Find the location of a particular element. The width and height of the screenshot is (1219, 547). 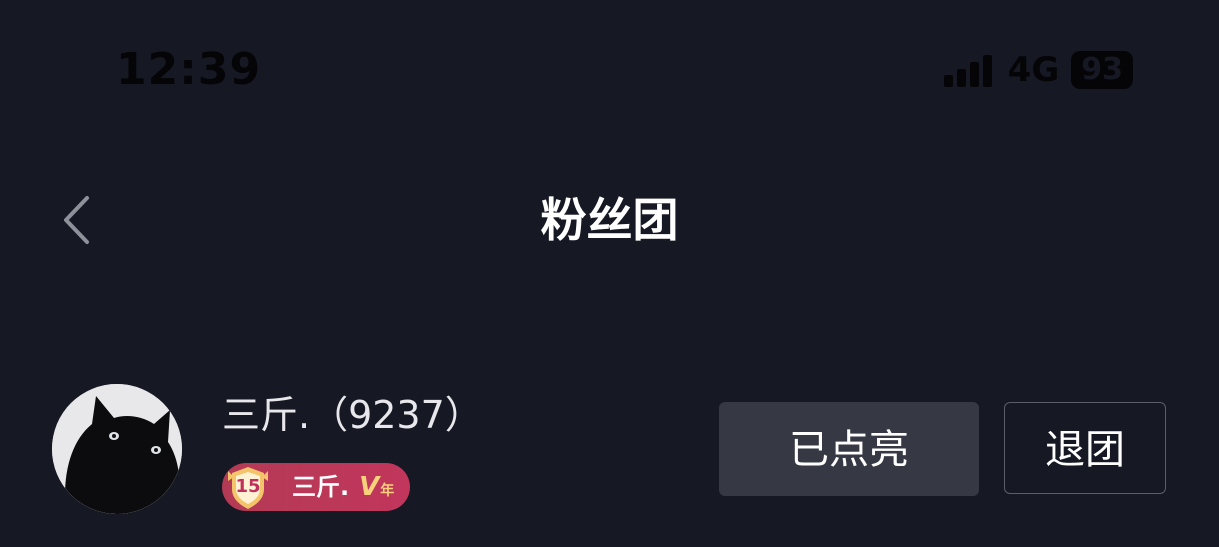

signal-icon is located at coordinates (969, 70).